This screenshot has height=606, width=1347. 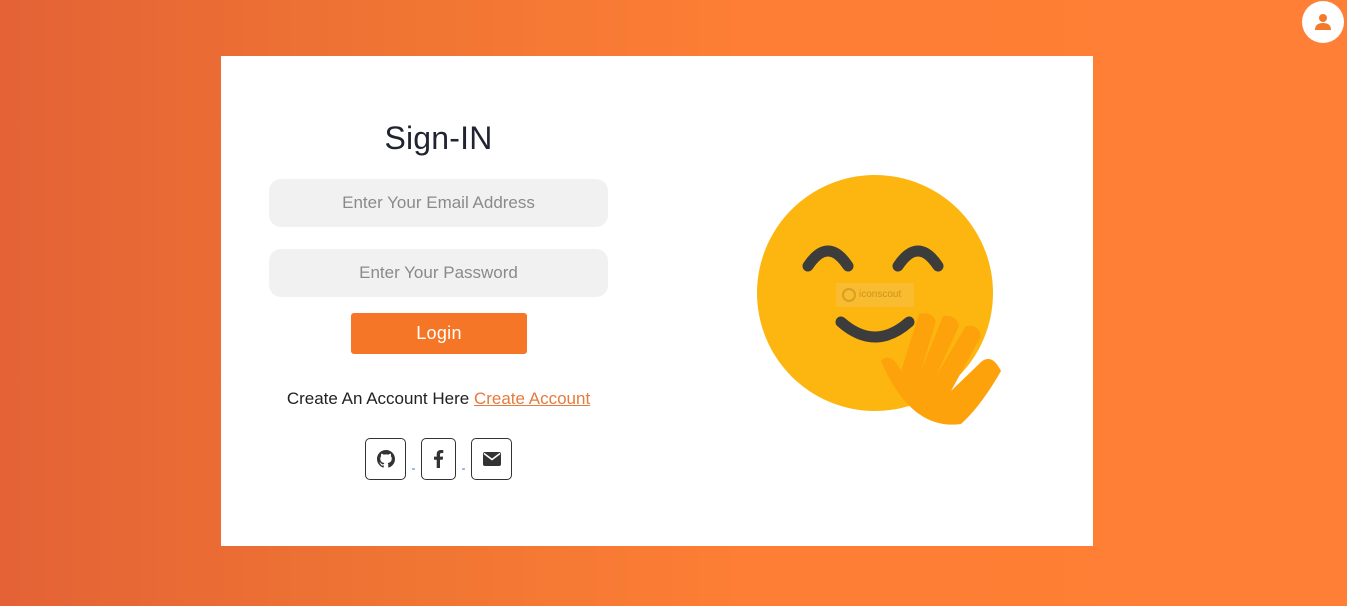 I want to click on create-account-link: Create Account, so click(x=532, y=398).